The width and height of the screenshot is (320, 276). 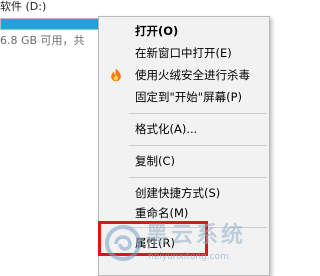 What do you see at coordinates (157, 31) in the screenshot?
I see `menu-item-open-label: 打开(O)` at bounding box center [157, 31].